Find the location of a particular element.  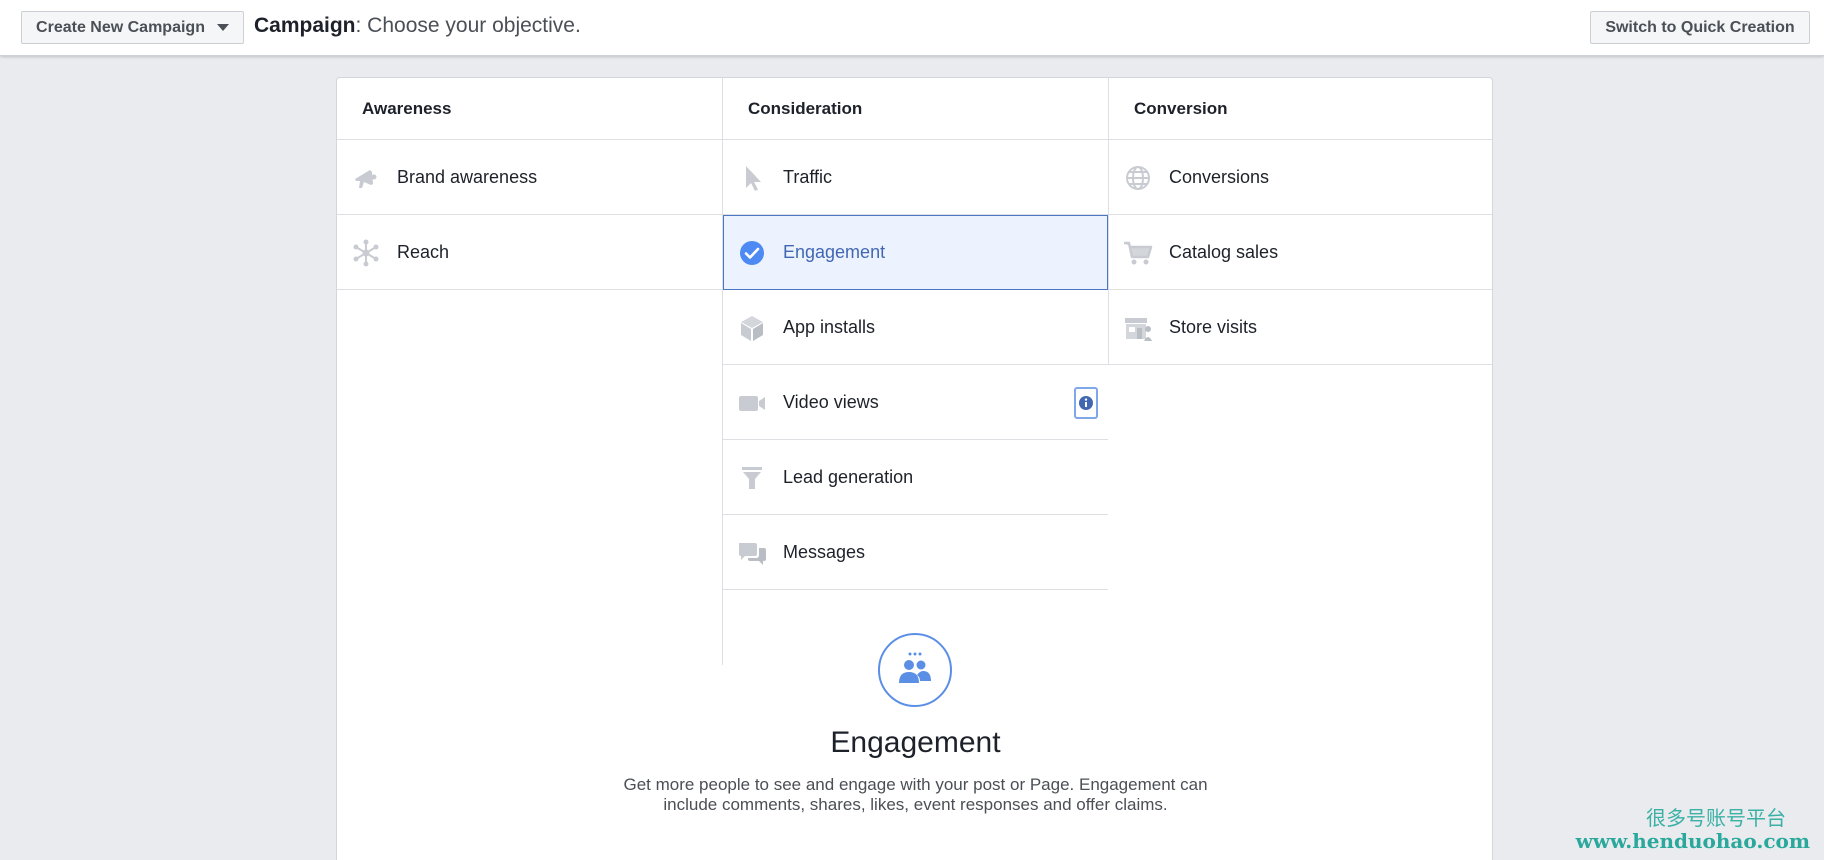

objective-catalog-sales: Catalog sales is located at coordinates (1300, 252).